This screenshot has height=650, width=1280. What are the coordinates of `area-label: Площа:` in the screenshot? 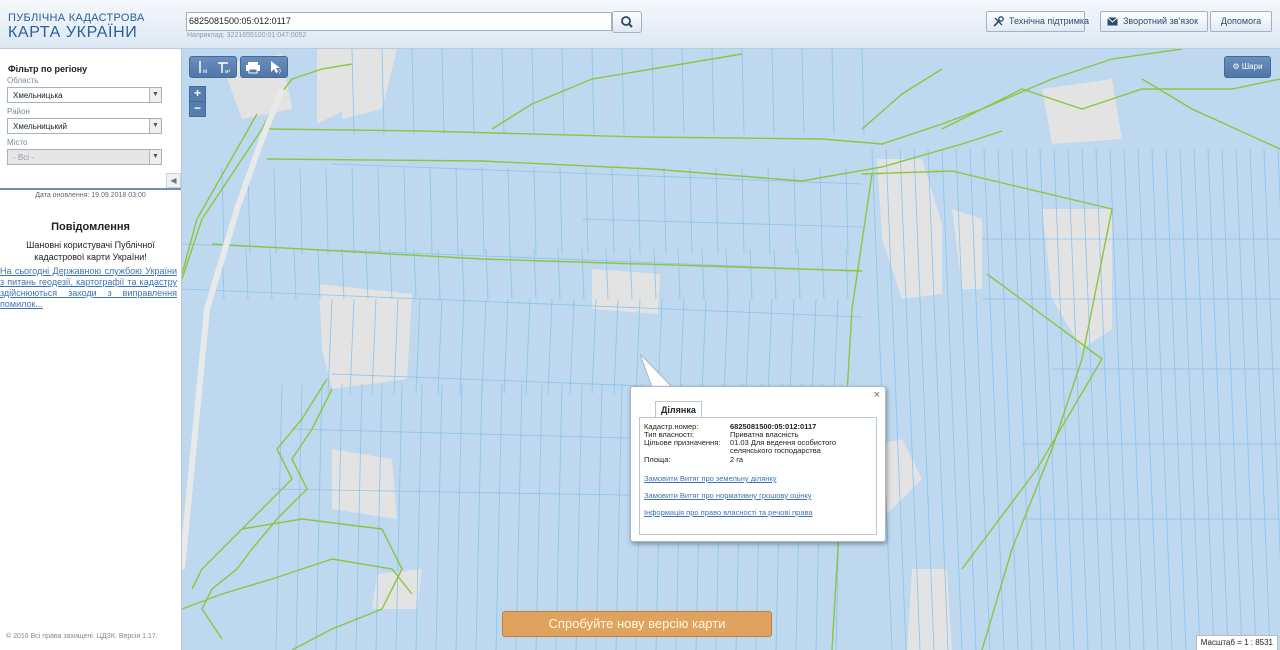 It's located at (657, 459).